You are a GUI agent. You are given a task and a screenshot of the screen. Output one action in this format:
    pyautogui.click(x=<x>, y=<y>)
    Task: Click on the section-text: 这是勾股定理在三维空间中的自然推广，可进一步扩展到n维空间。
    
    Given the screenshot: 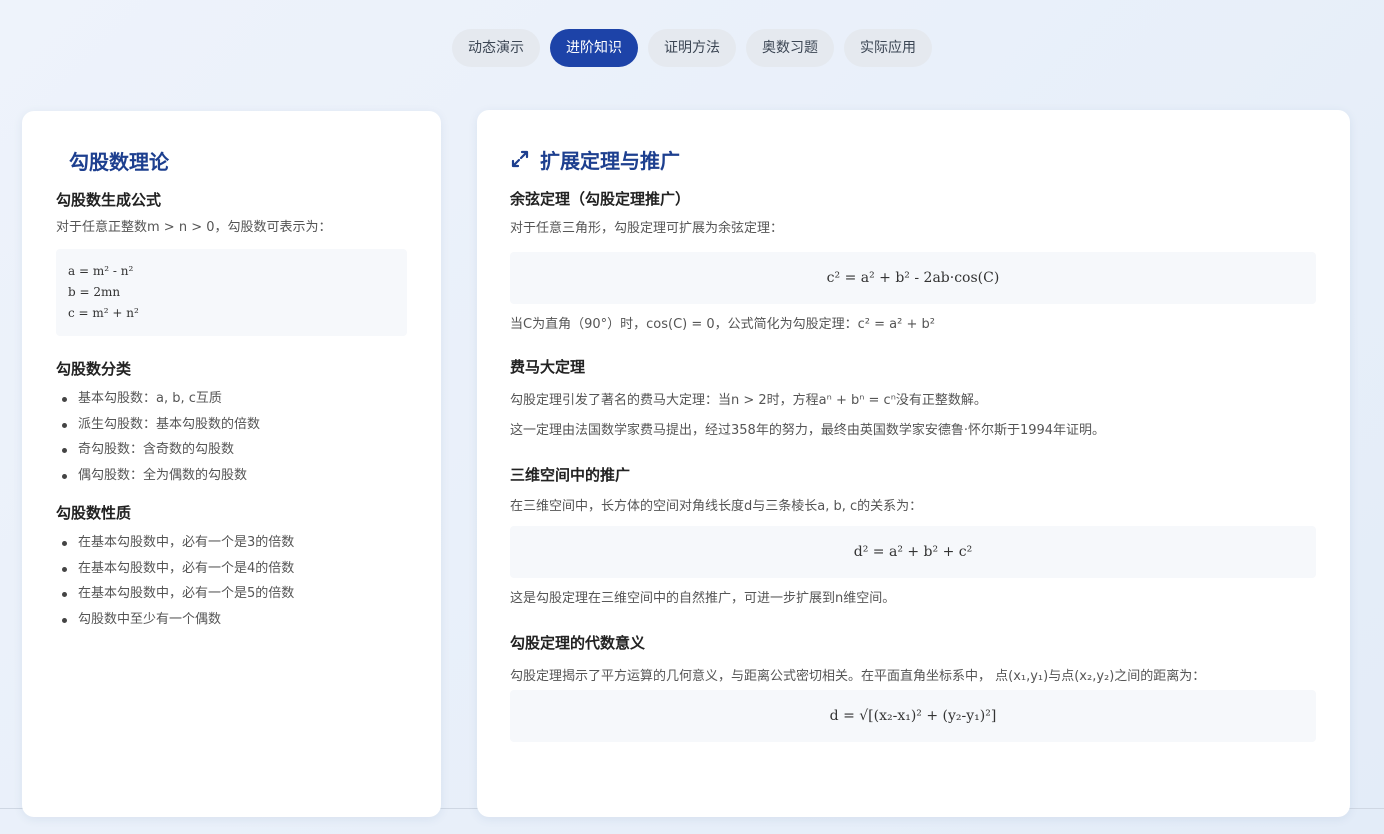 What is the action you would take?
    pyautogui.click(x=703, y=598)
    